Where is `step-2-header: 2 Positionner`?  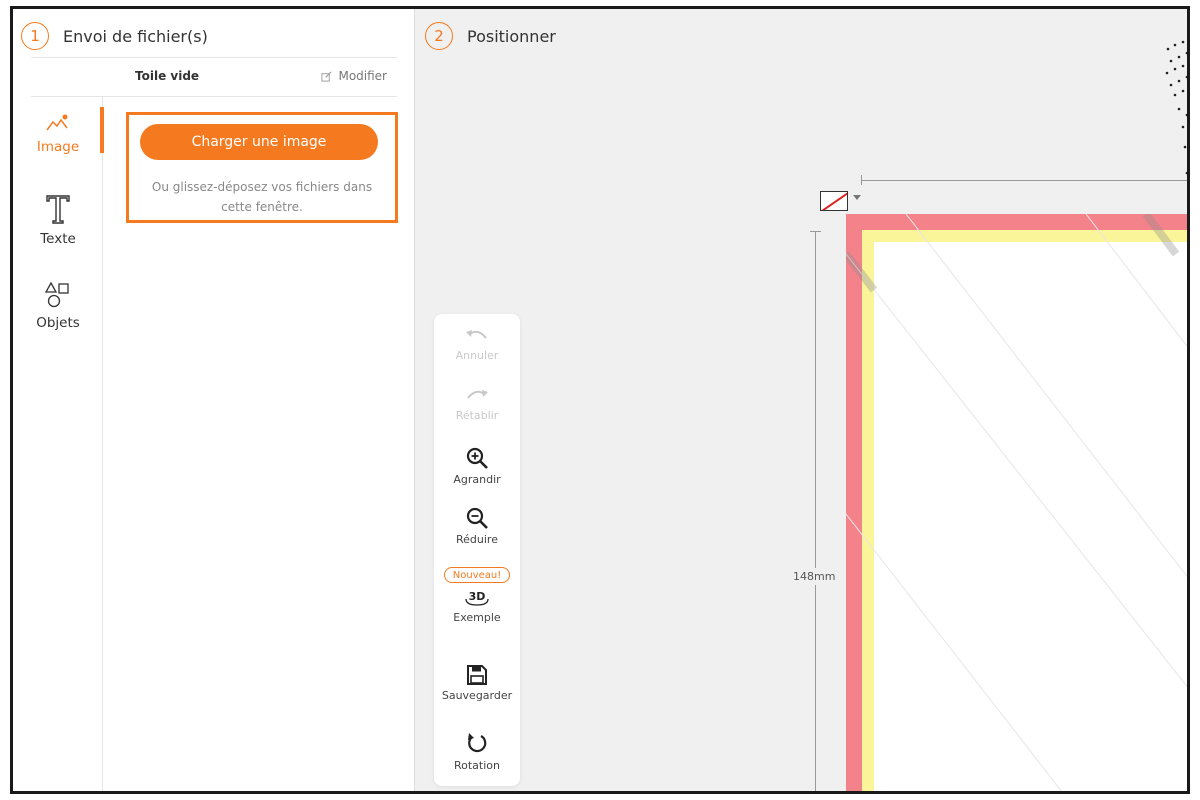 step-2-header: 2 Positionner is located at coordinates (490, 36).